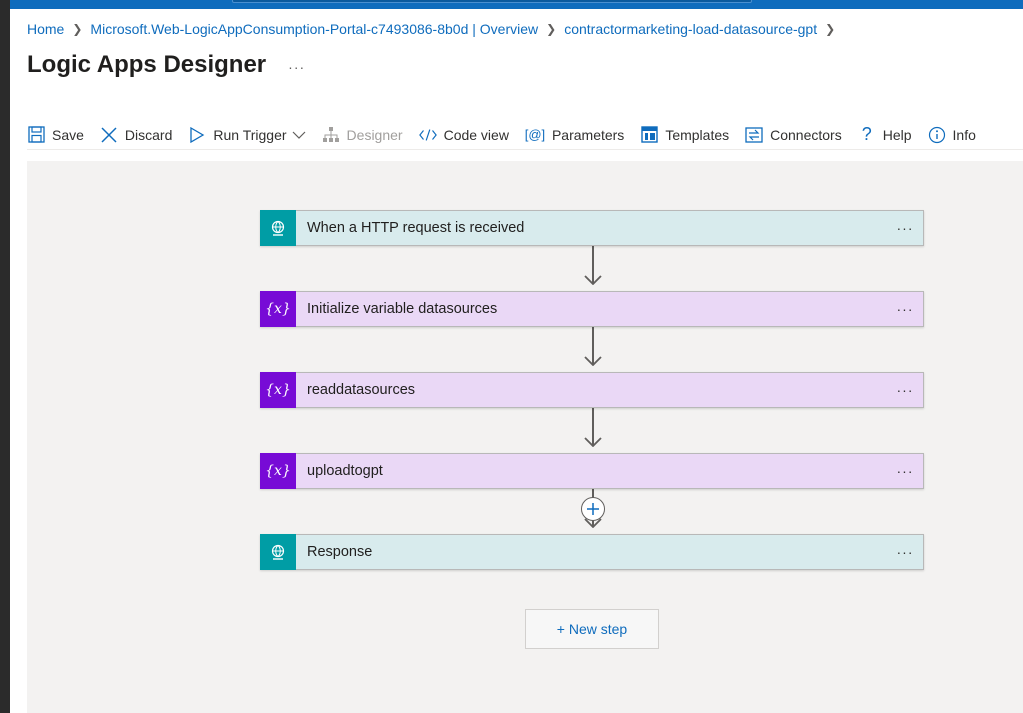 This screenshot has width=1023, height=713. What do you see at coordinates (697, 134) in the screenshot?
I see `templates-label: Templates` at bounding box center [697, 134].